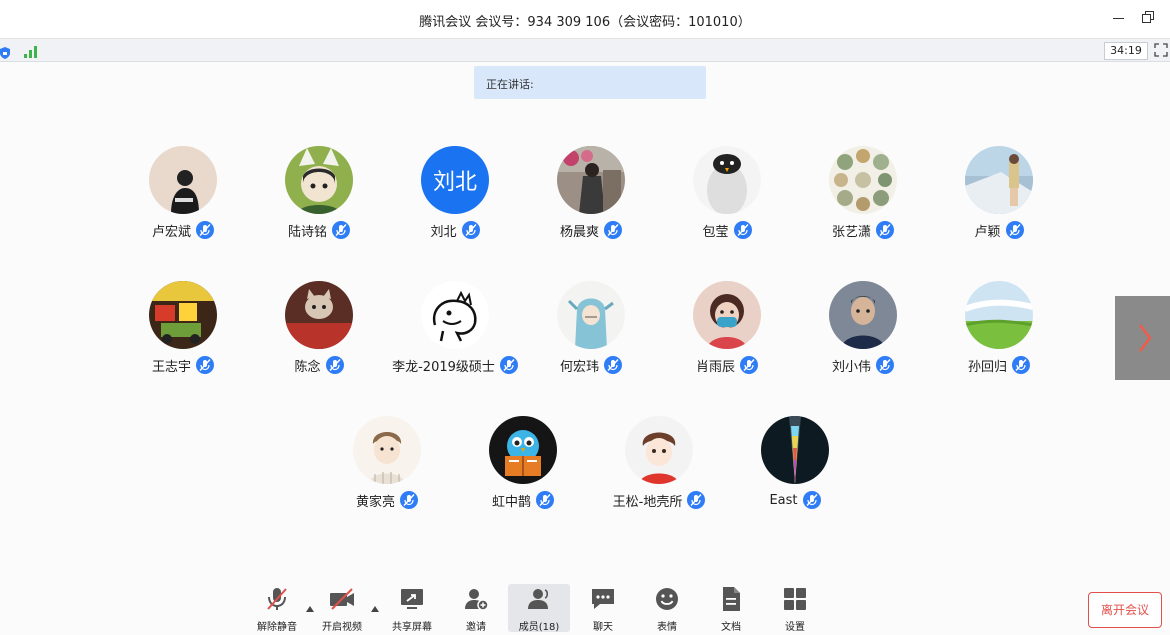 This screenshot has height=635, width=1170. I want to click on start-video-button: 开启视频, so click(342, 608).